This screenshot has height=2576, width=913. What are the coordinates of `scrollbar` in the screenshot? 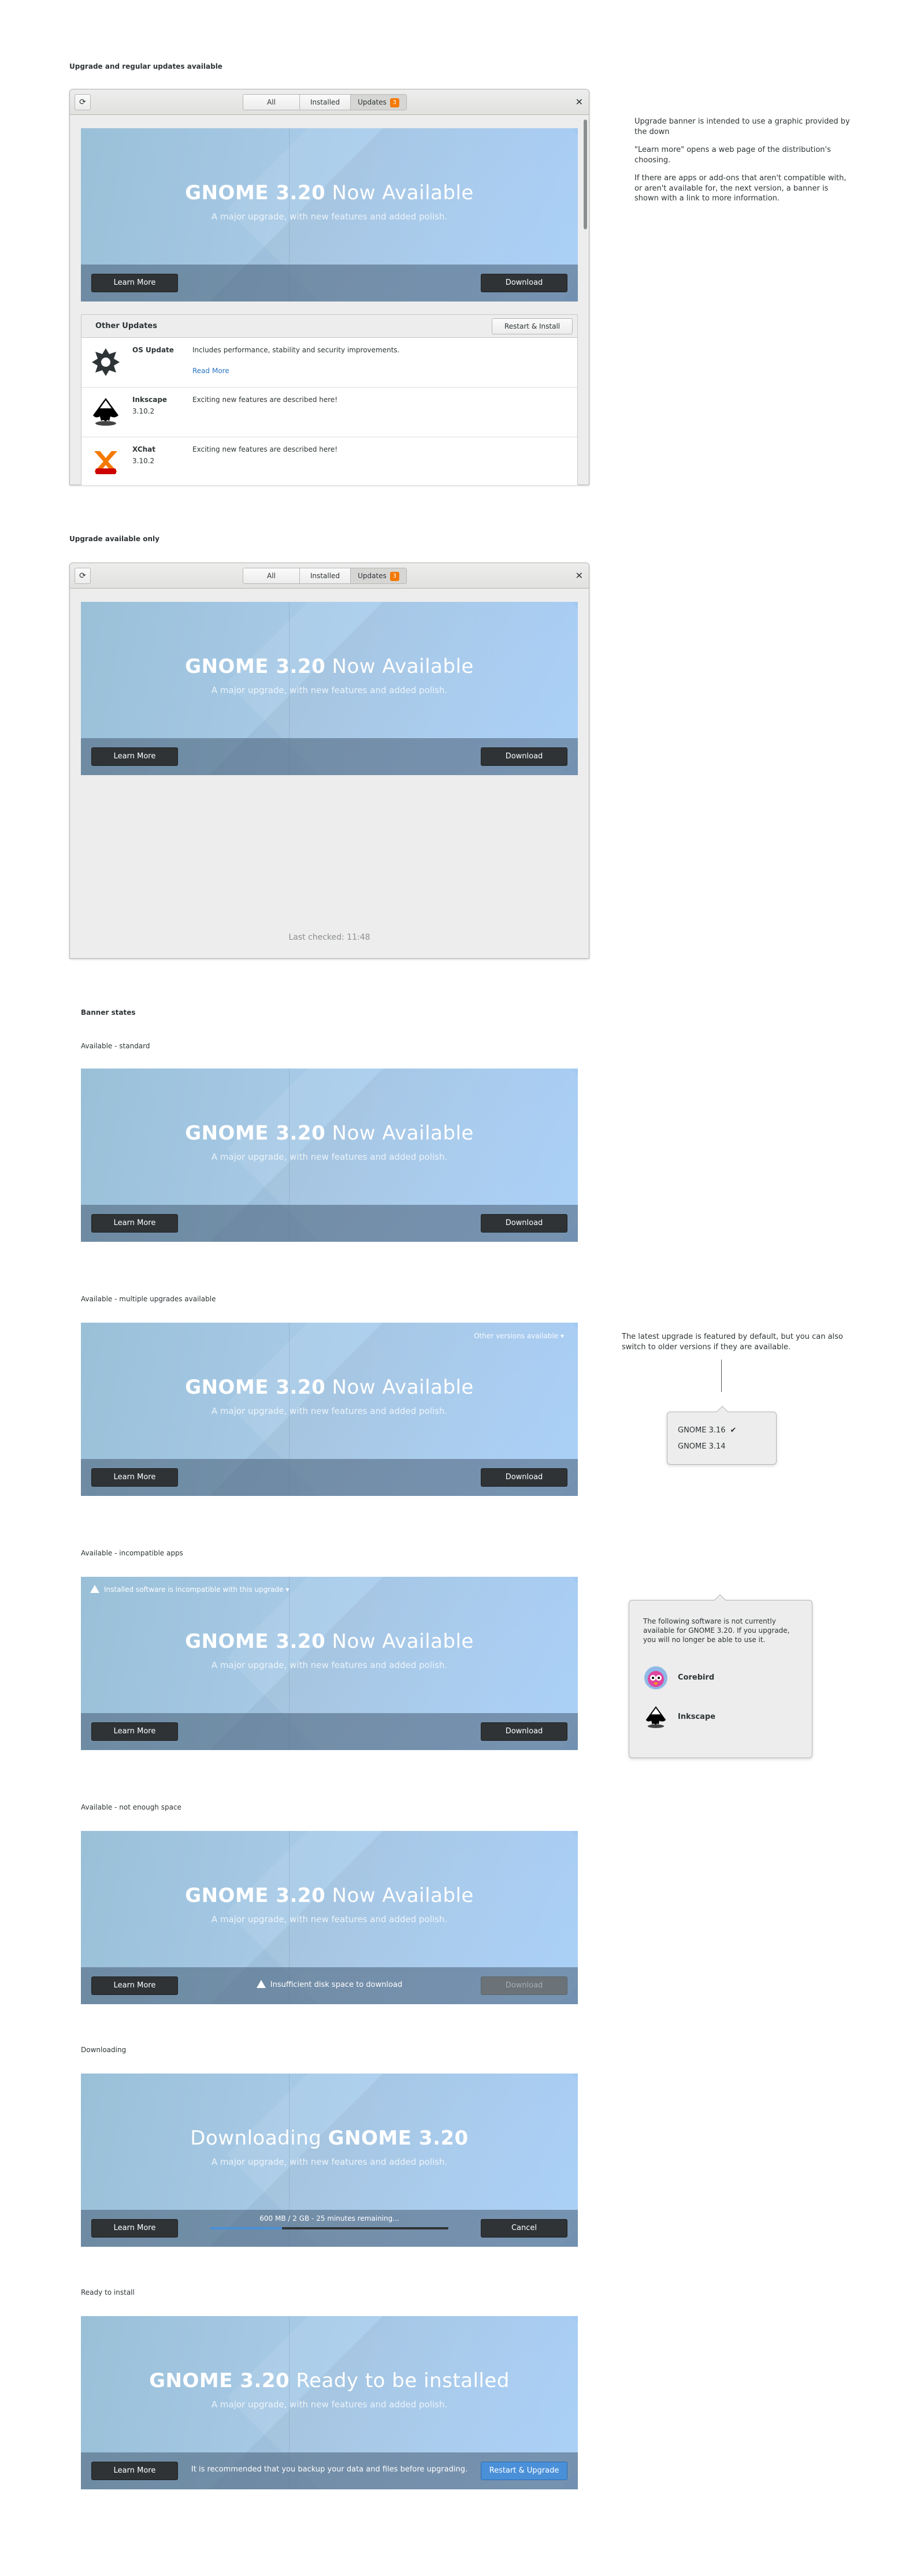 It's located at (585, 174).